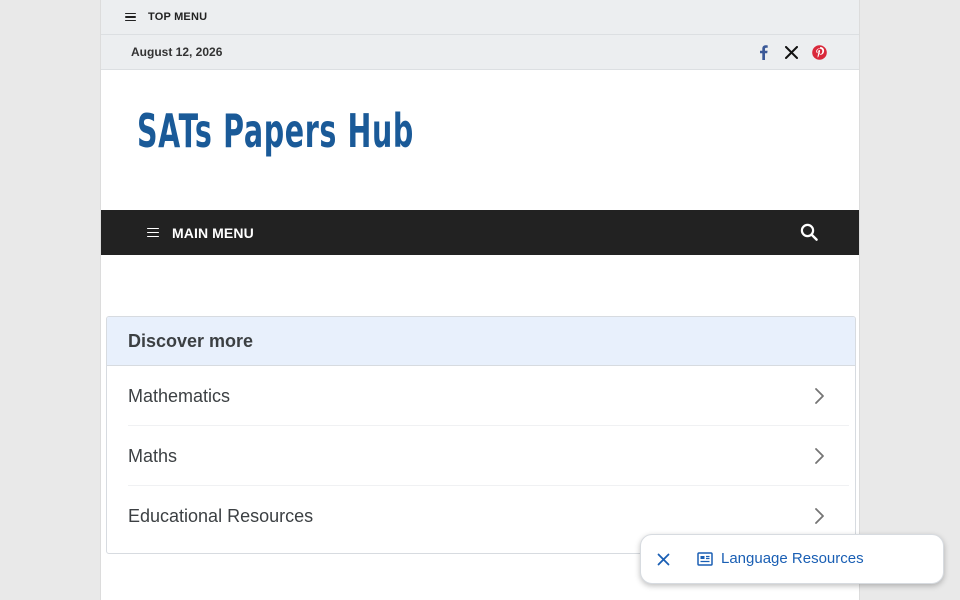  What do you see at coordinates (220, 516) in the screenshot?
I see `list-item-label: Educational Resources` at bounding box center [220, 516].